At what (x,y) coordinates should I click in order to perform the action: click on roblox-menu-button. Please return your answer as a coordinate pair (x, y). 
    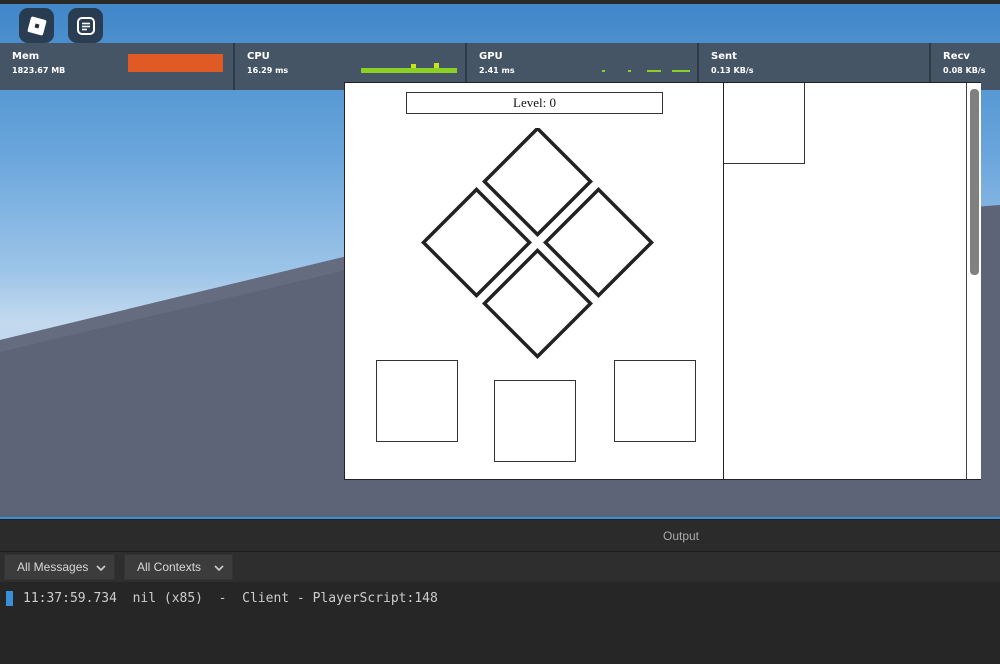
    Looking at the image, I should click on (36, 25).